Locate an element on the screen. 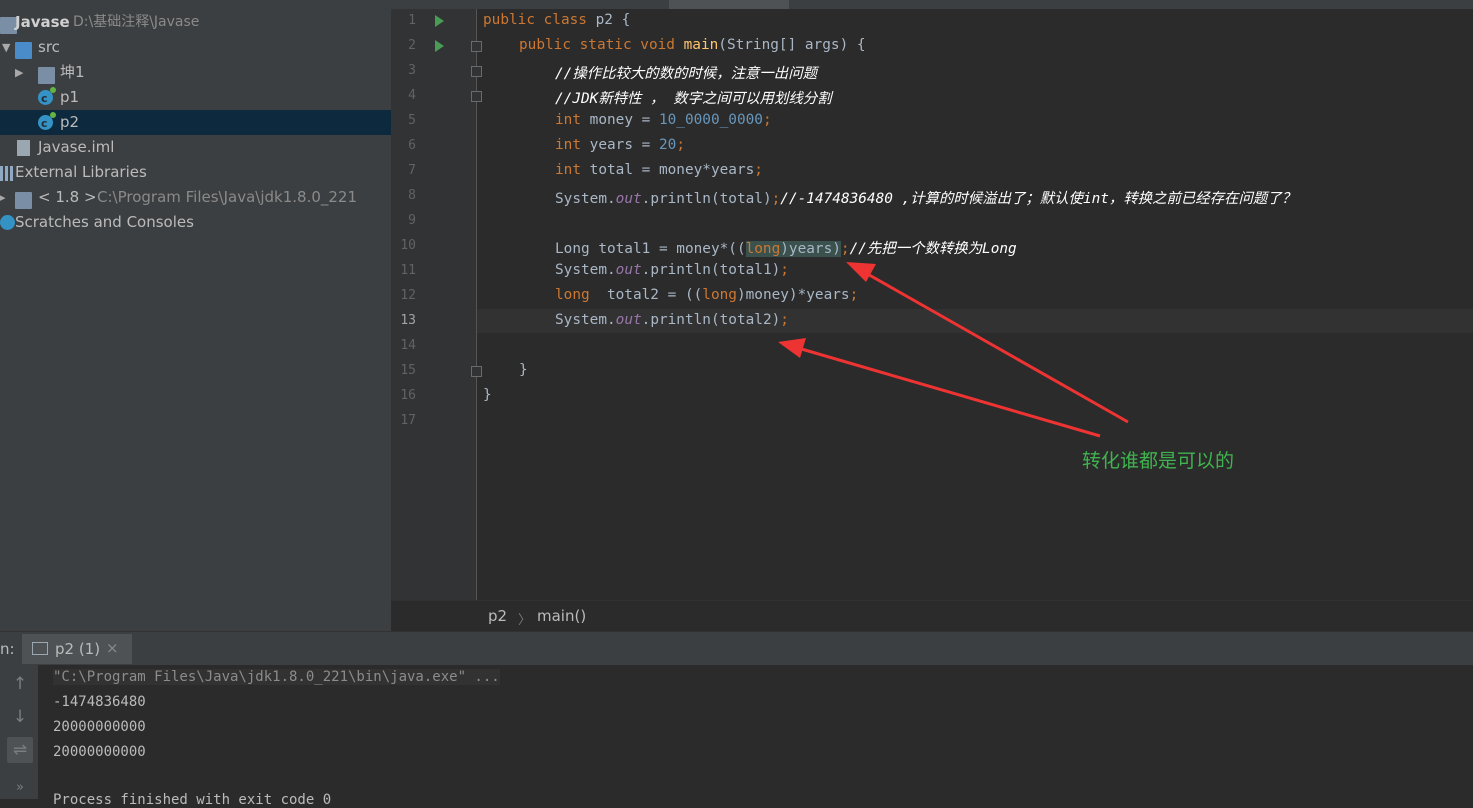  line-number: 16 is located at coordinates (408, 395).